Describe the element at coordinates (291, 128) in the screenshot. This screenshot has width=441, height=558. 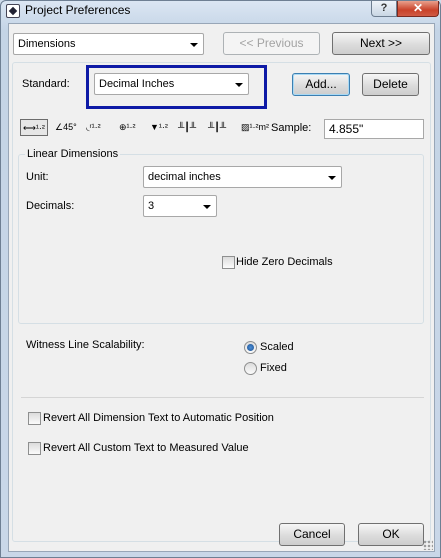
I see `sample-label: Sample:` at that location.